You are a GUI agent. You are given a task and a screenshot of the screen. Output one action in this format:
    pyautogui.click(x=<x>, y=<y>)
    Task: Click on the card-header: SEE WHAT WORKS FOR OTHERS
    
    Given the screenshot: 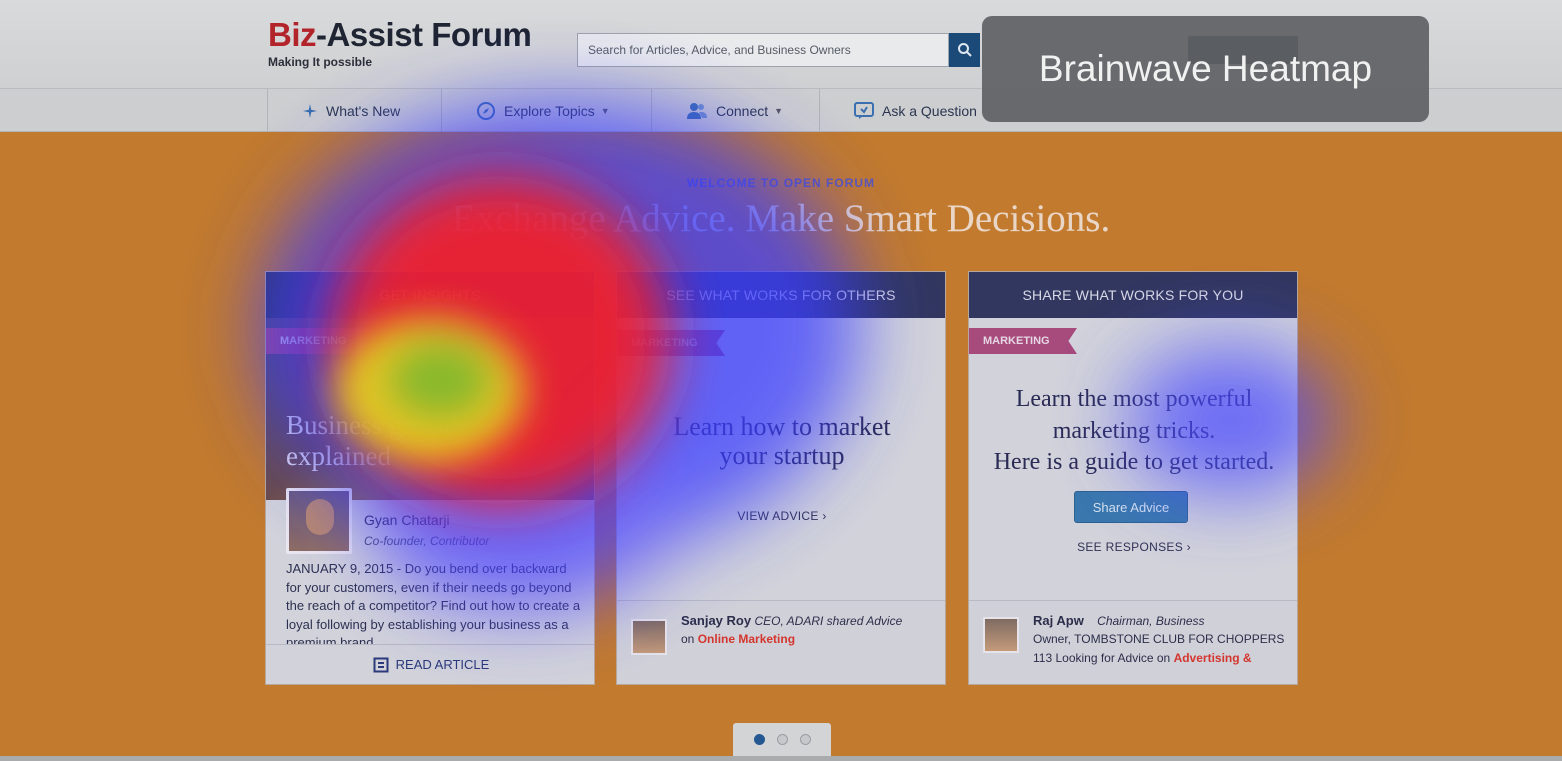 What is the action you would take?
    pyautogui.click(x=781, y=295)
    